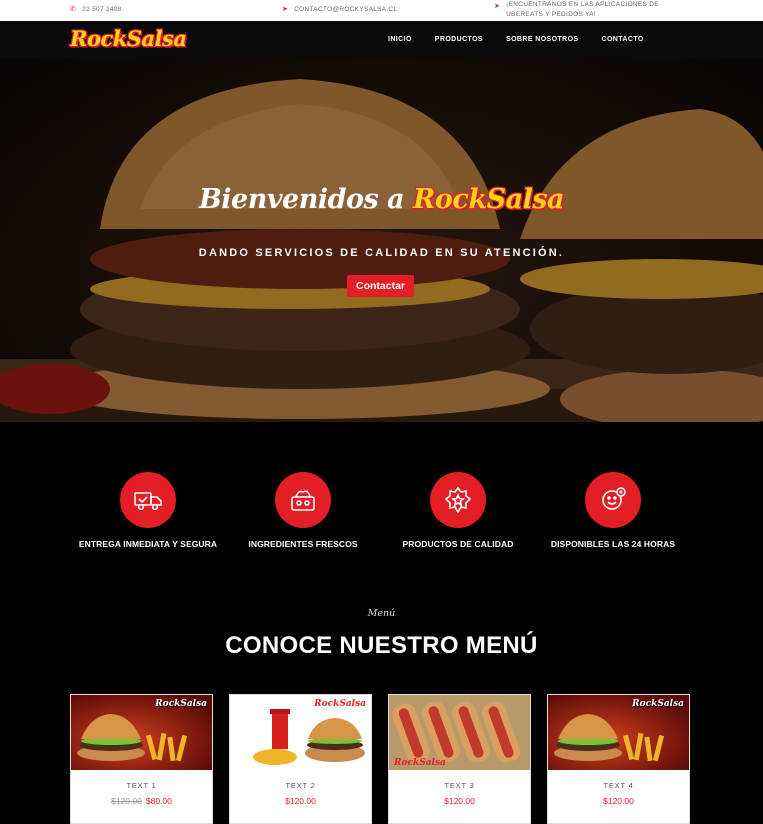 The height and width of the screenshot is (824, 763). What do you see at coordinates (381, 645) in the screenshot?
I see `menu-title: CONOCE NUESTRO MENÚ` at bounding box center [381, 645].